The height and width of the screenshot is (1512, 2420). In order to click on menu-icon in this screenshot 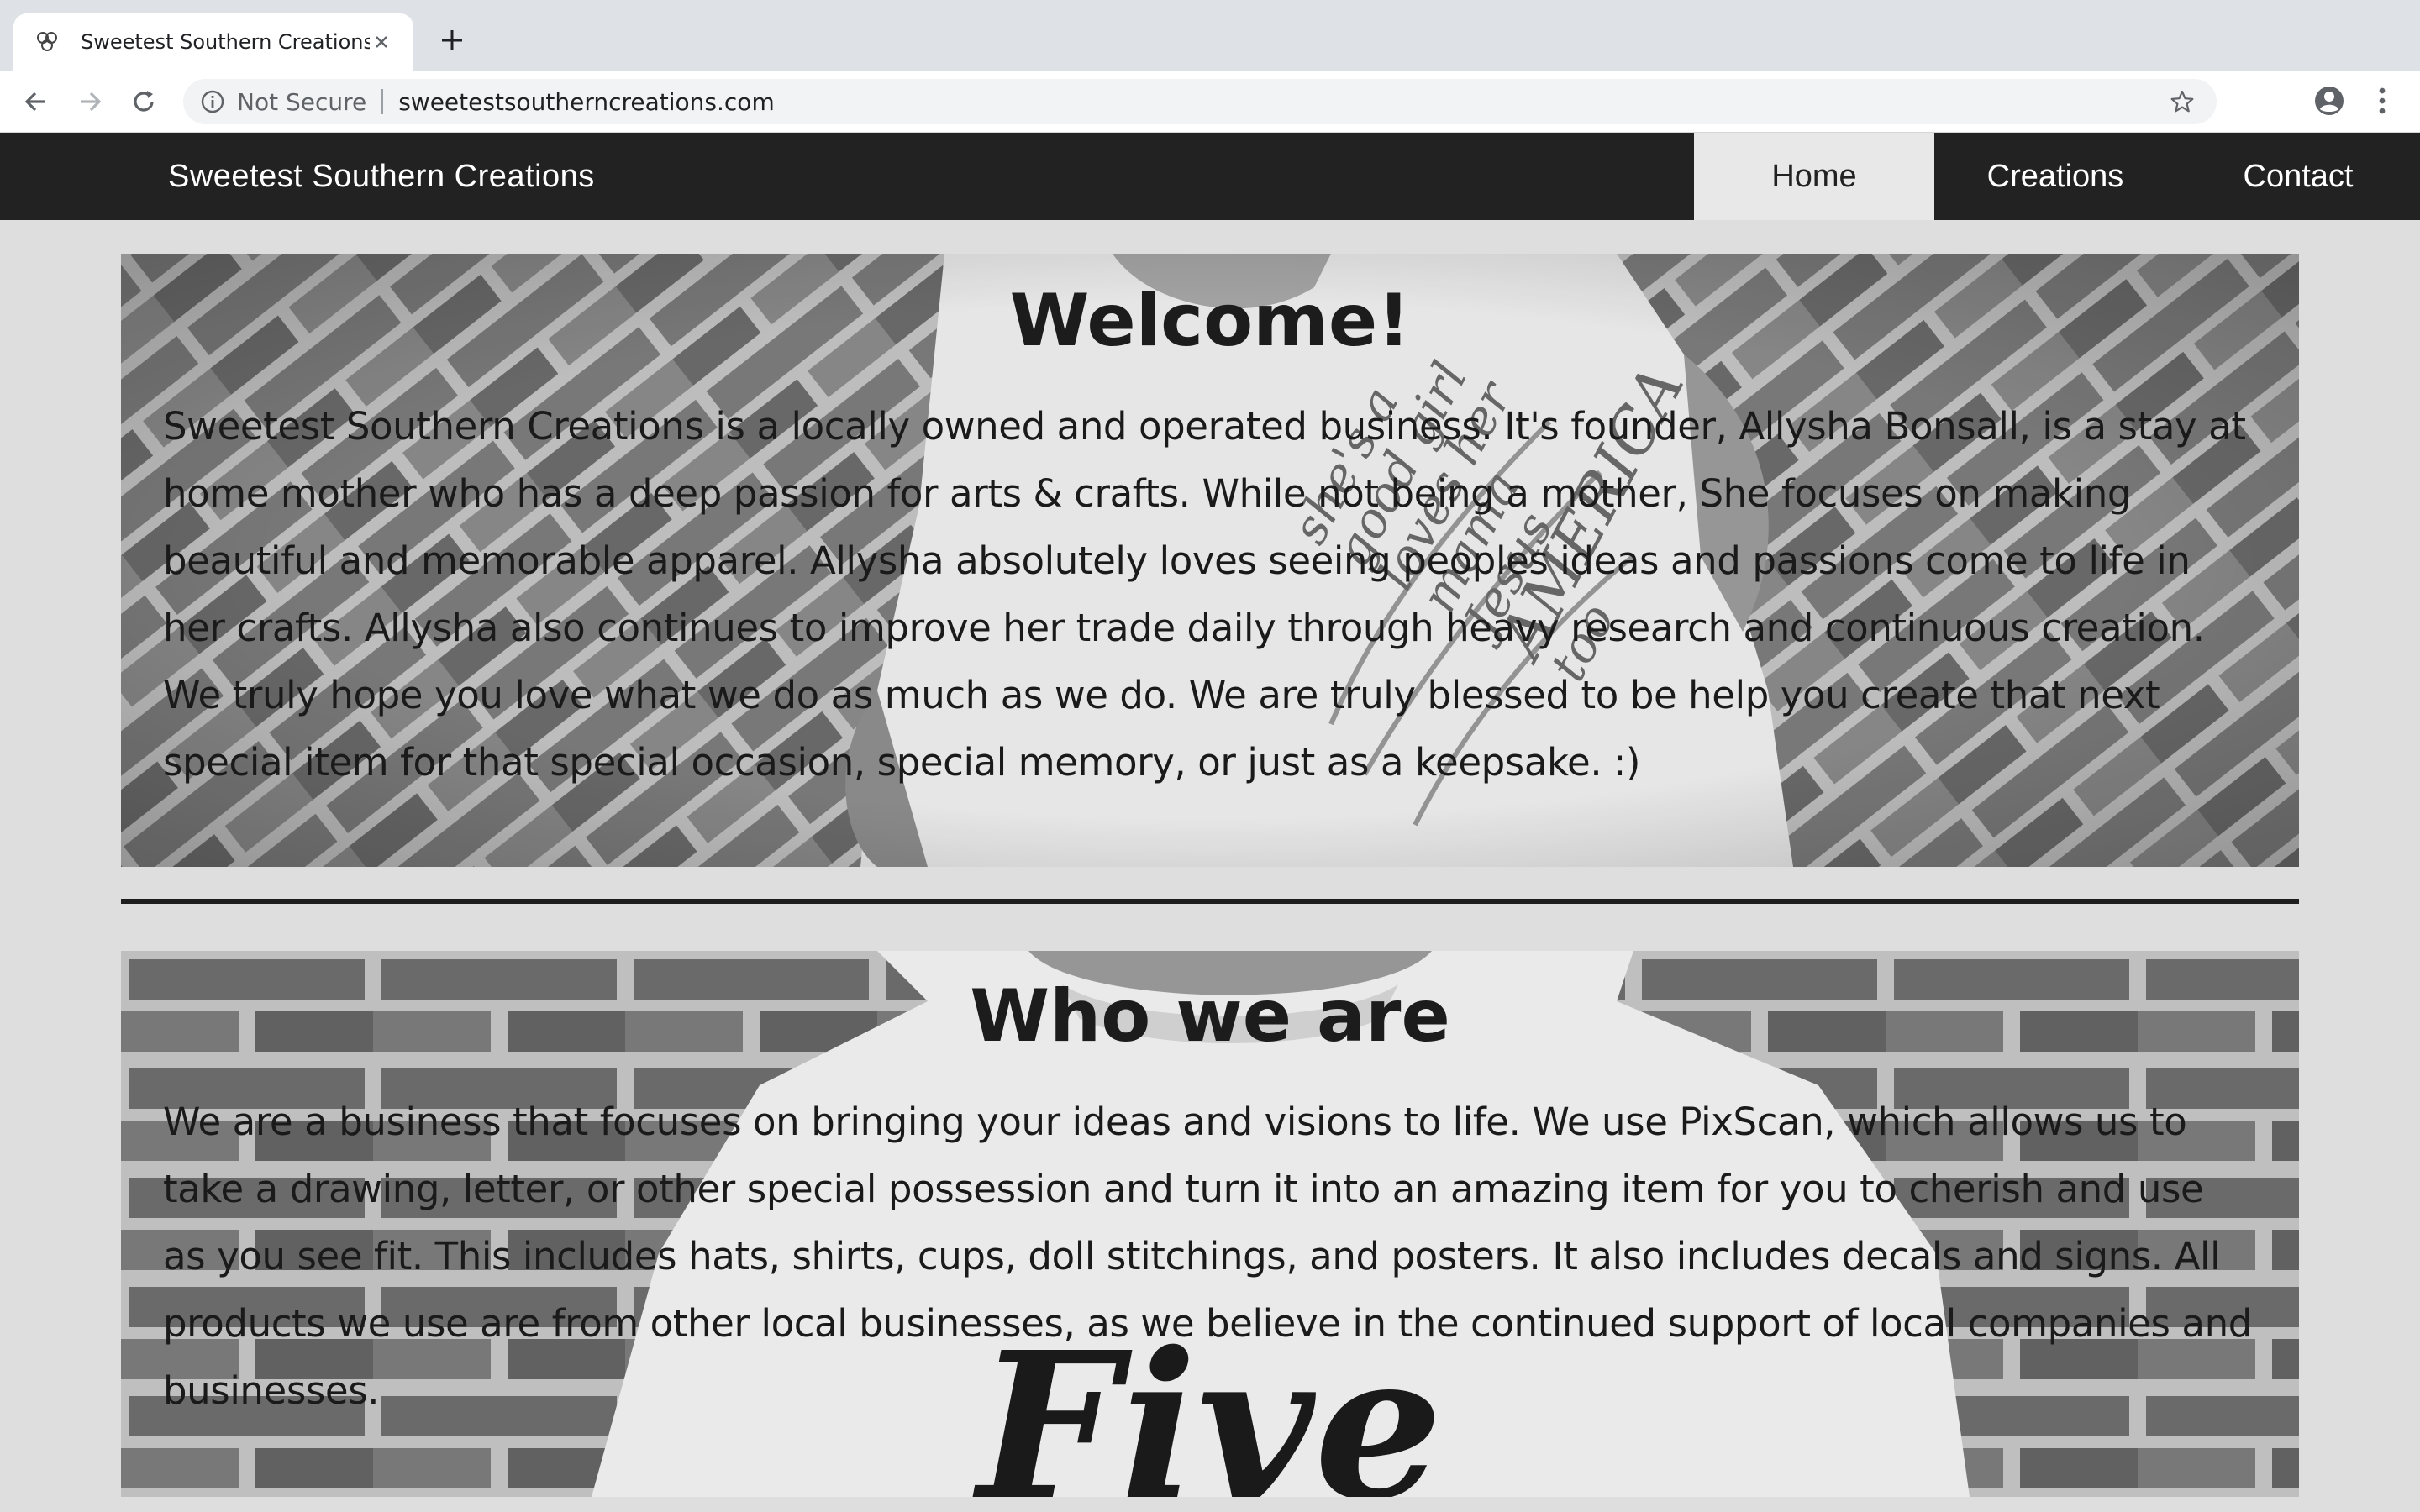, I will do `click(2382, 101)`.